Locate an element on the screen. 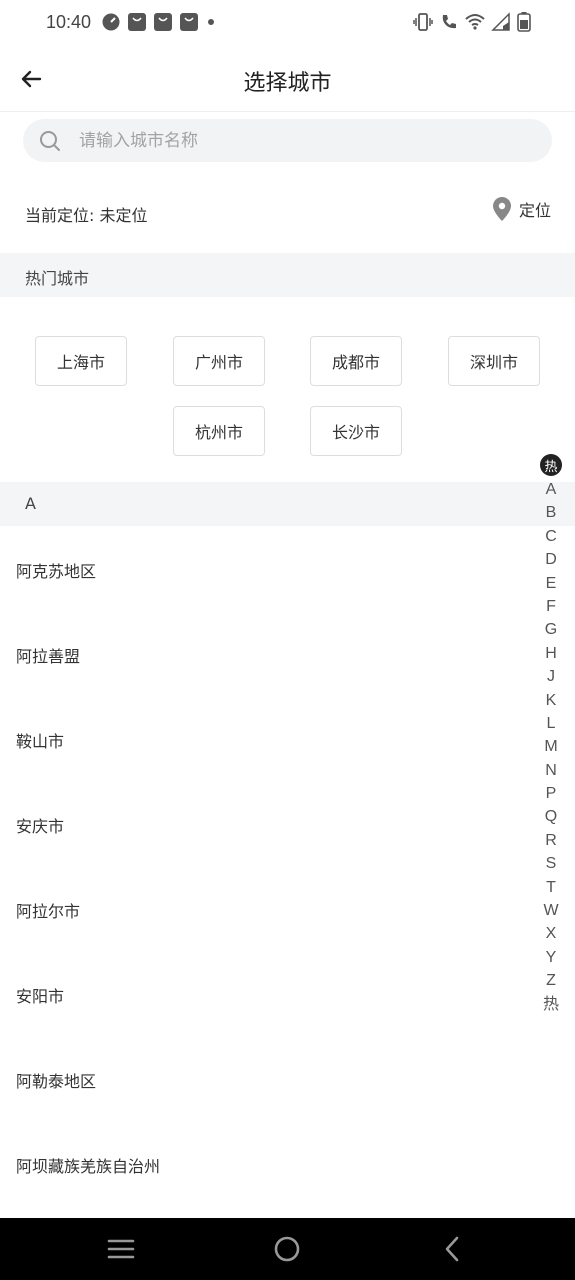 The width and height of the screenshot is (575, 1280). section-letter: A is located at coordinates (30, 503).